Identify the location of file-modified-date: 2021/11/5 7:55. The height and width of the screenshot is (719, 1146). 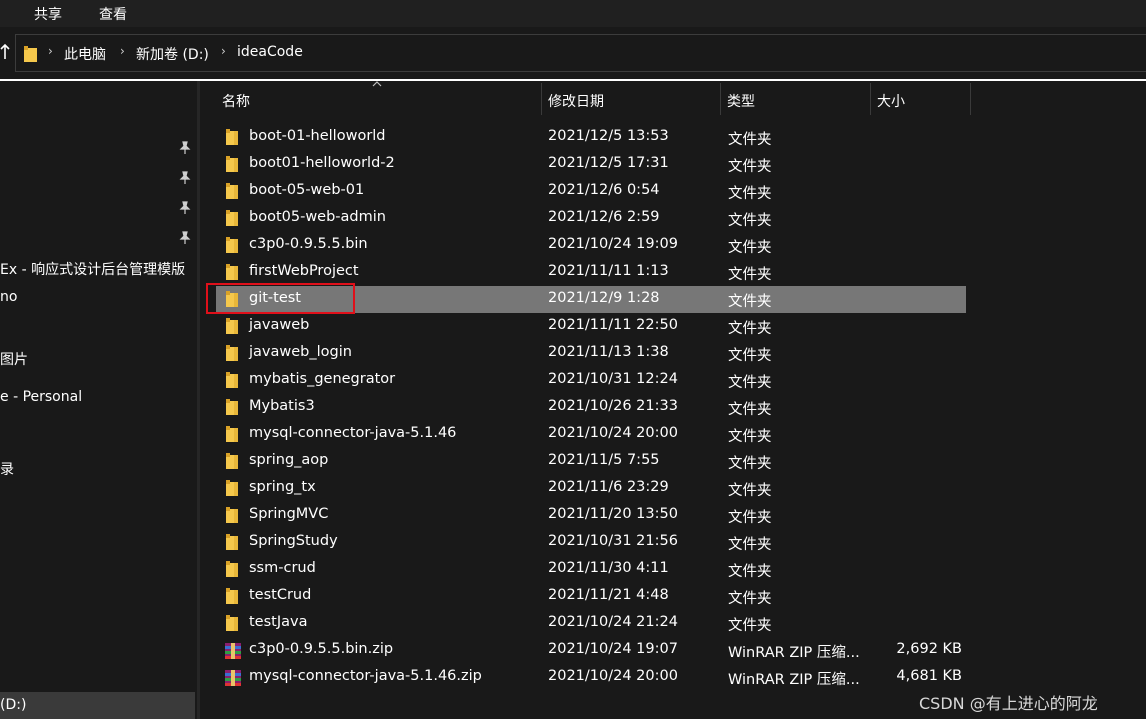
(604, 460).